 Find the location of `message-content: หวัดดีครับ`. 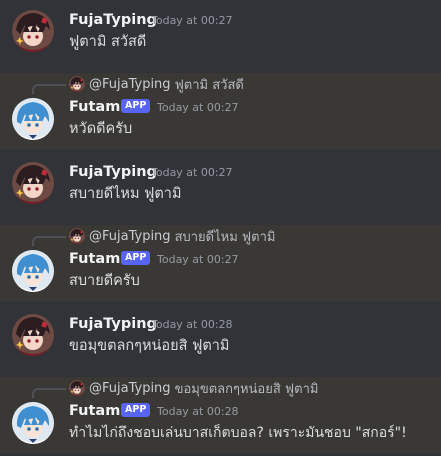

message-content: หวัดดีครับ is located at coordinates (101, 129).